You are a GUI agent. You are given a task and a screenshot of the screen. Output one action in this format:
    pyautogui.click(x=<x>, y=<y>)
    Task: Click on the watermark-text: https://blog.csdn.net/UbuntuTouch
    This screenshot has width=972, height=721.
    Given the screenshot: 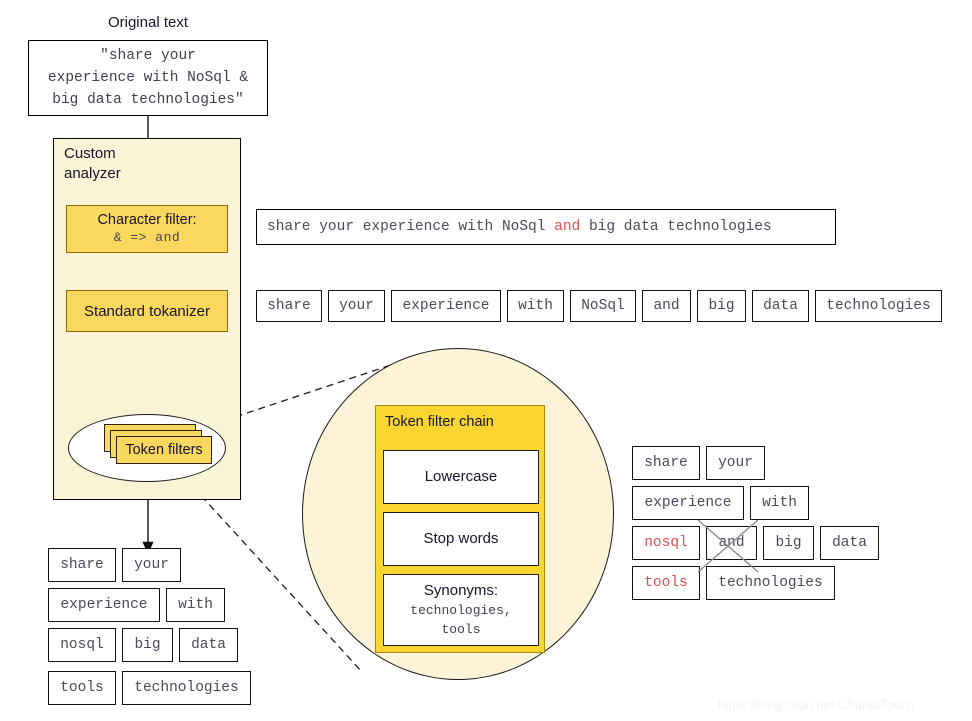 What is the action you would take?
    pyautogui.click(x=816, y=704)
    